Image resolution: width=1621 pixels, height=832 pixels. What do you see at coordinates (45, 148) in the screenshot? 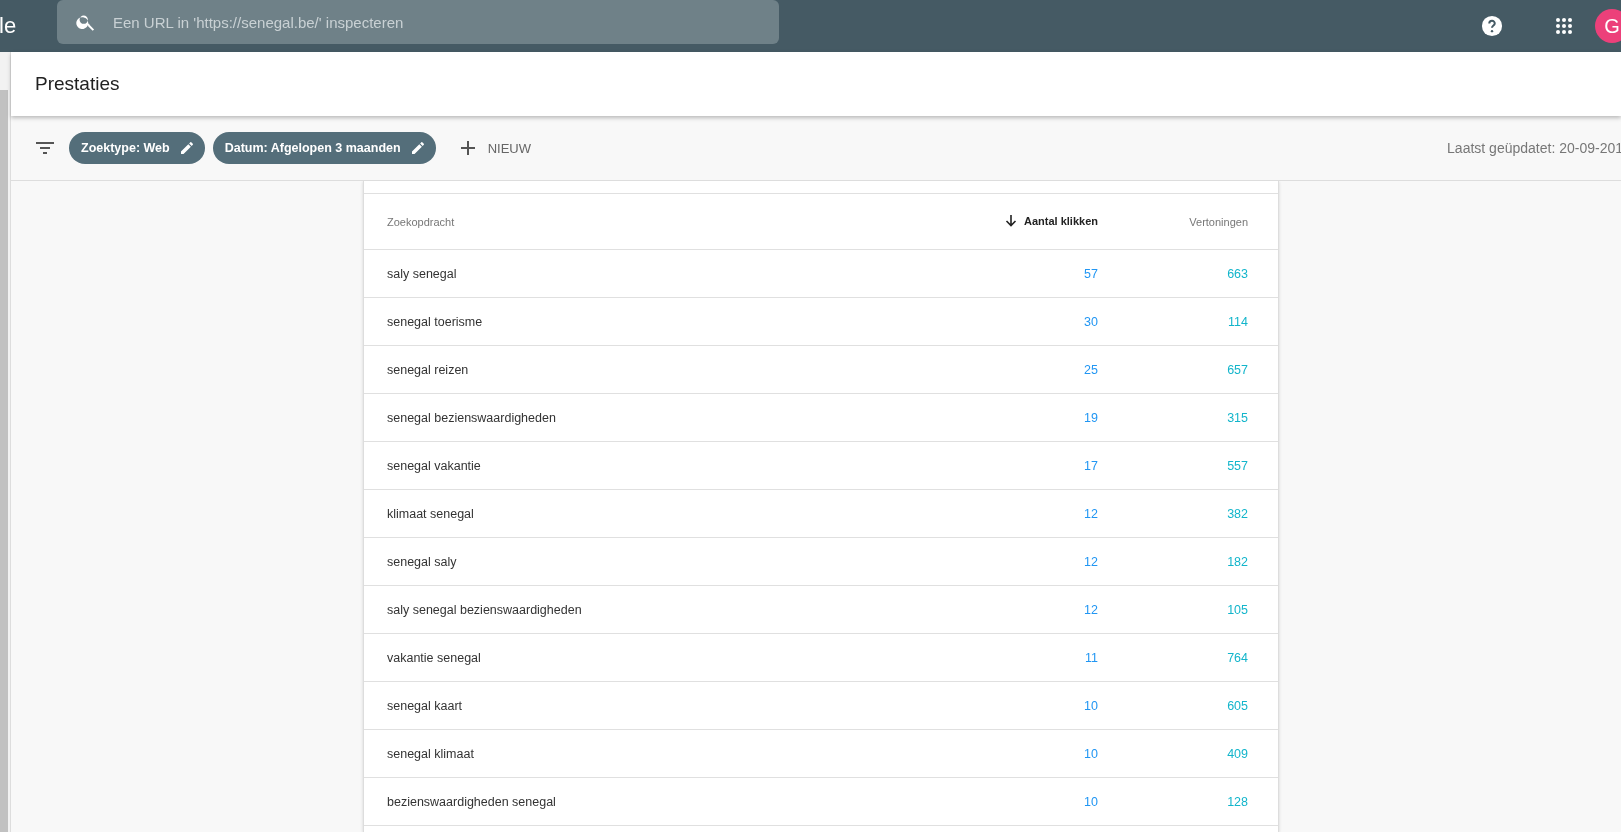
I see `filter-icon` at bounding box center [45, 148].